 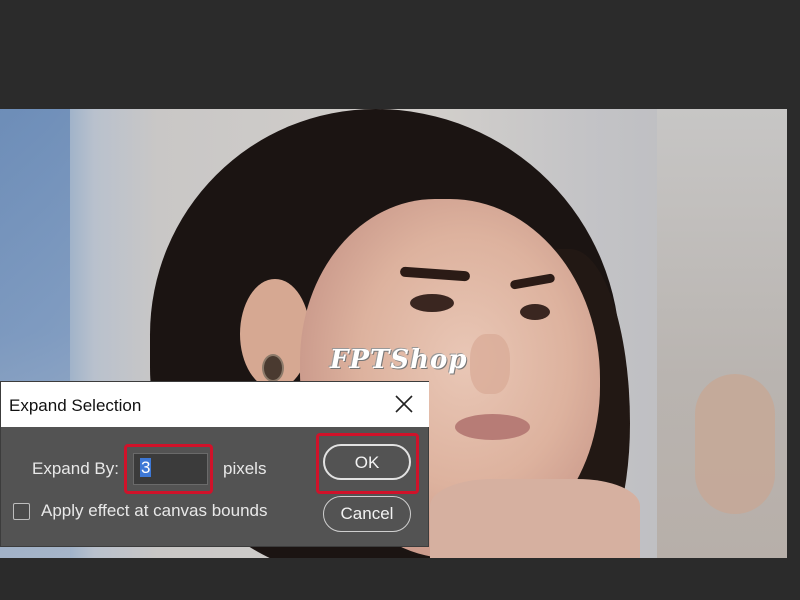 I want to click on earring, so click(x=273, y=368).